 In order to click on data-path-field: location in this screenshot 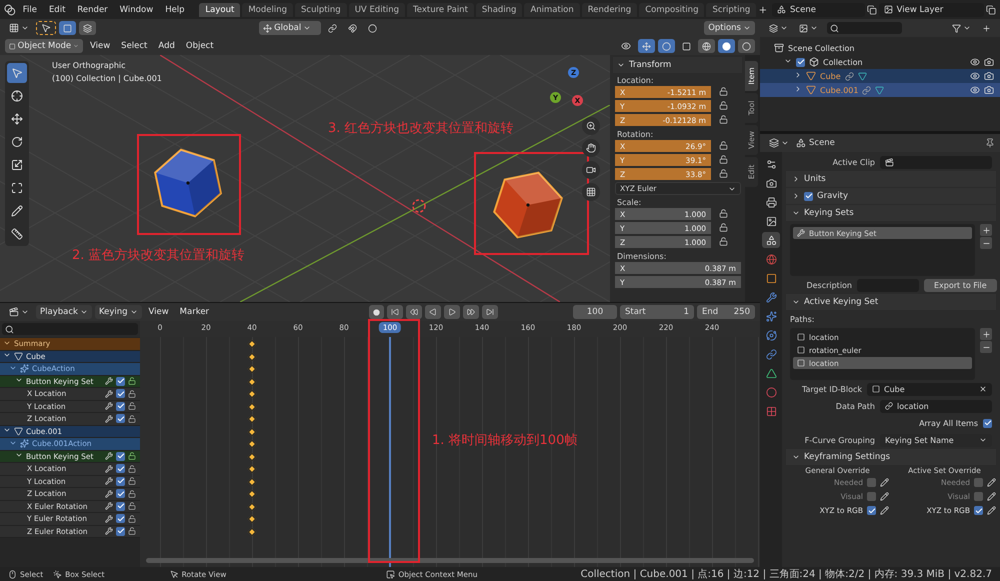, I will do `click(936, 406)`.